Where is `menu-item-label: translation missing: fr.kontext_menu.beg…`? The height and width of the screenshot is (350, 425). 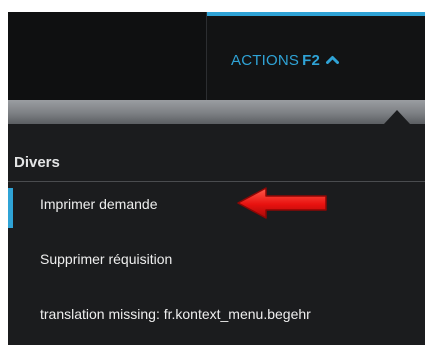
menu-item-label: translation missing: fr.kontext_menu.beg… is located at coordinates (175, 314).